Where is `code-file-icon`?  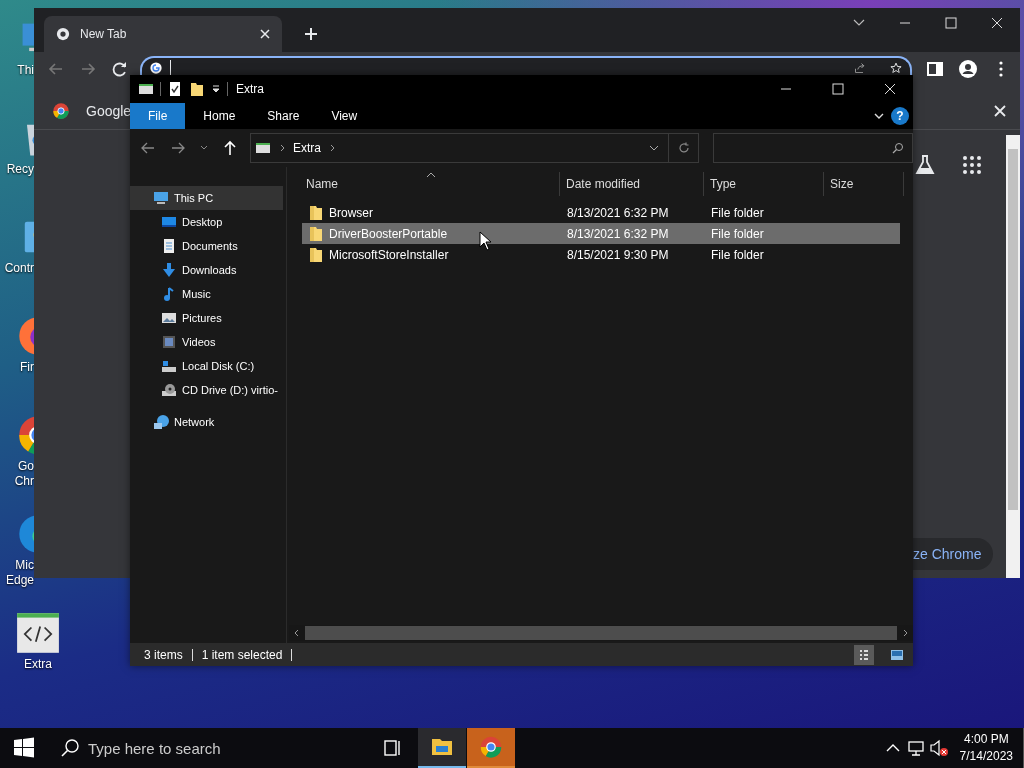 code-file-icon is located at coordinates (38, 633).